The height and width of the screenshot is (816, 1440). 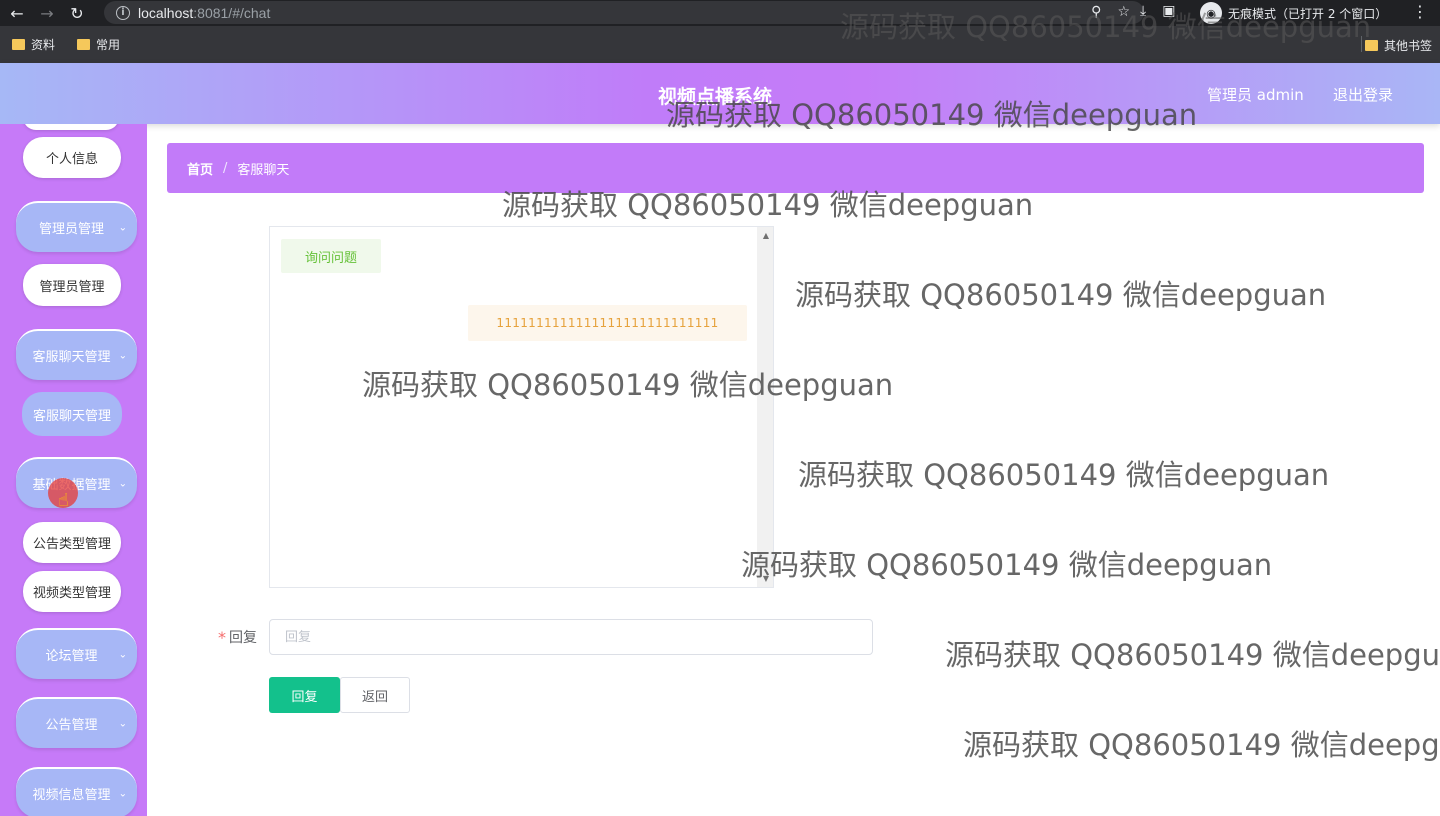 What do you see at coordinates (76, 482) in the screenshot?
I see `sidebar-group-base-data: 基础数据管理⌄` at bounding box center [76, 482].